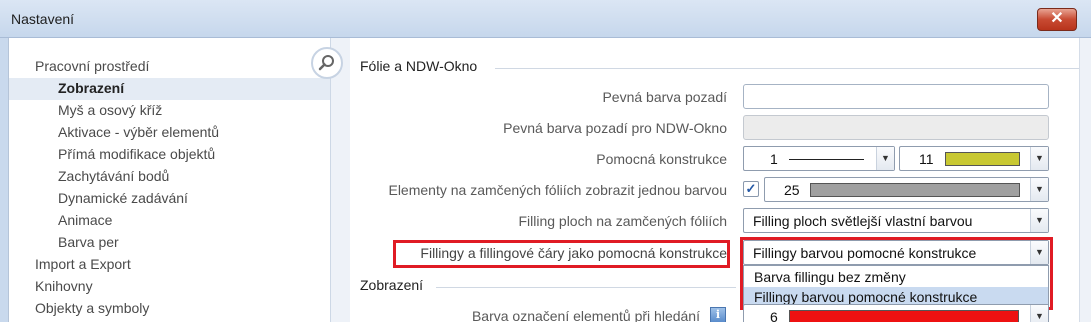 This screenshot has width=1091, height=322. Describe the element at coordinates (85, 220) in the screenshot. I see `sidebar-item-animace: Animace` at that location.